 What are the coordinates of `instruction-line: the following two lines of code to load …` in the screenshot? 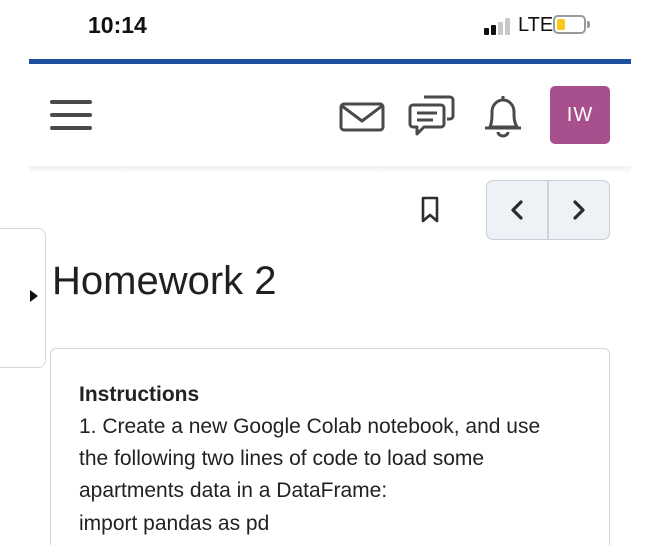 It's located at (282, 458).